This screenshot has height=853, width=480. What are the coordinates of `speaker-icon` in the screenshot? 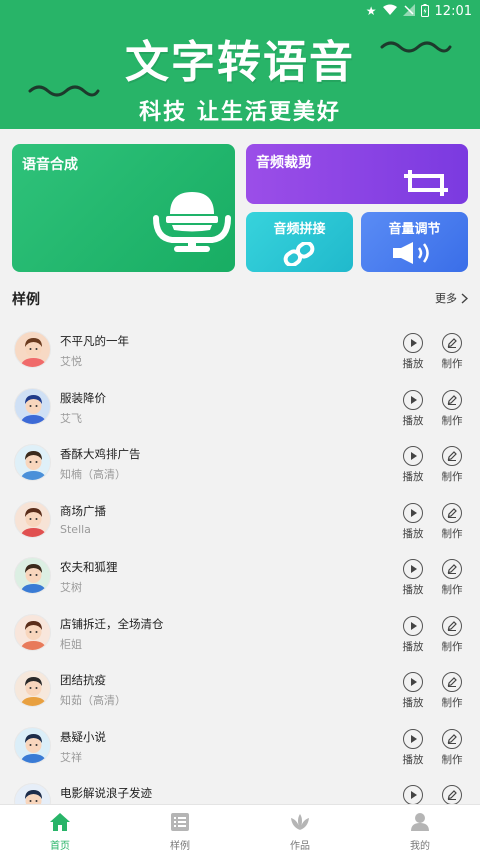 It's located at (411, 253).